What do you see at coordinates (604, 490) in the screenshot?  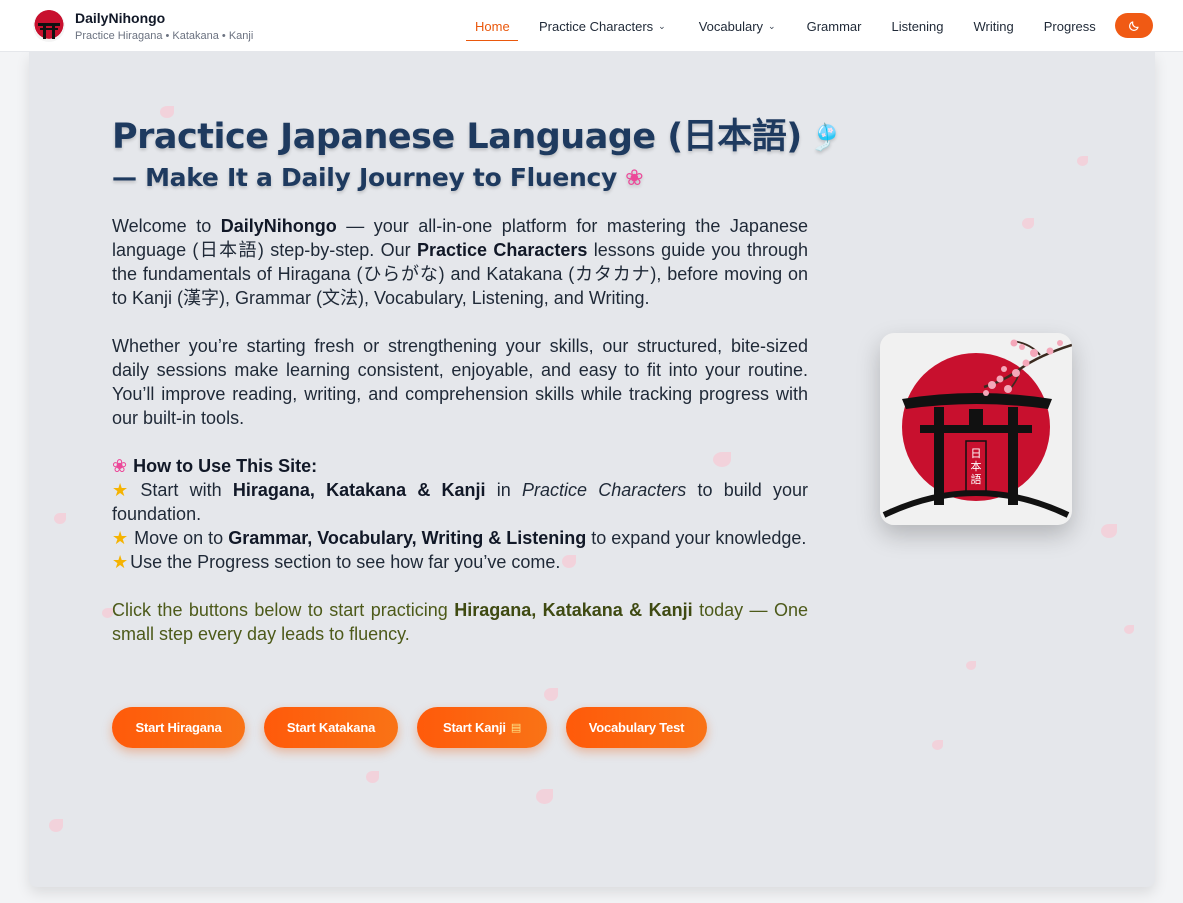 I see `step-italic: Practice Characters` at bounding box center [604, 490].